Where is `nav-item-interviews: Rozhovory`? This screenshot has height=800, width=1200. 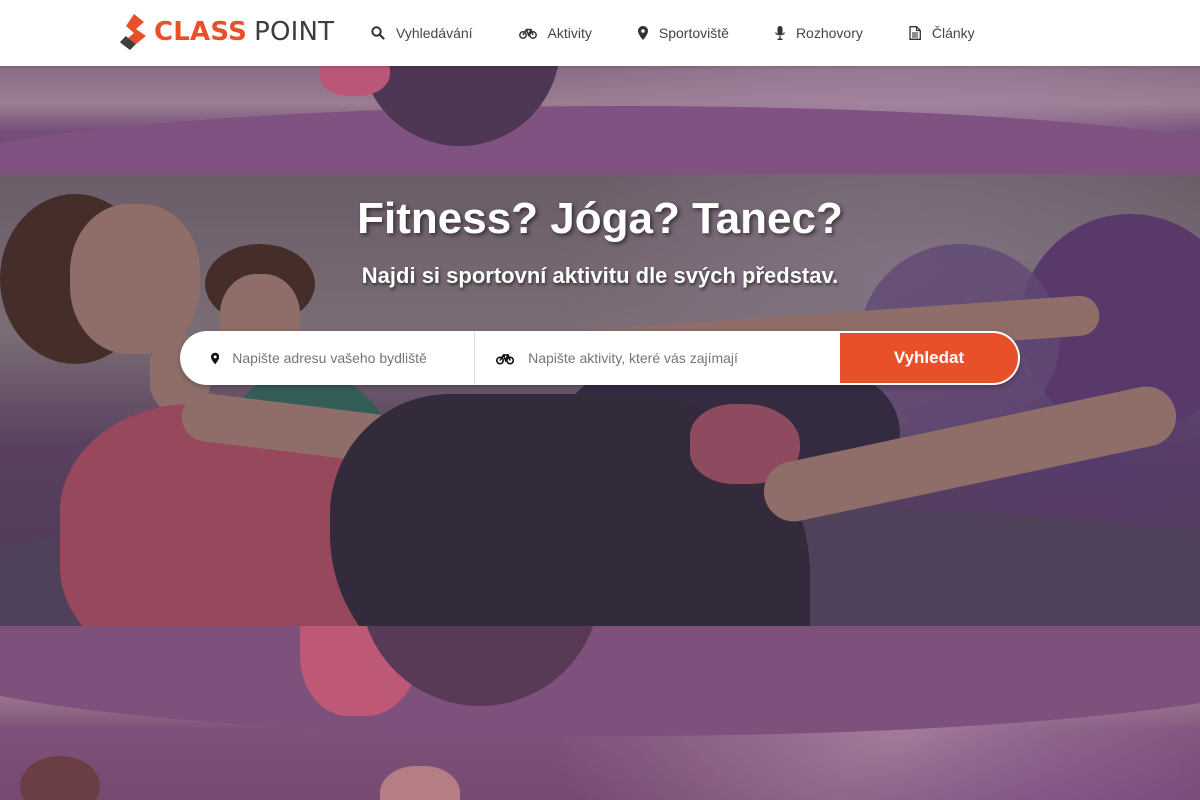
nav-item-interviews: Rozhovory is located at coordinates (819, 33).